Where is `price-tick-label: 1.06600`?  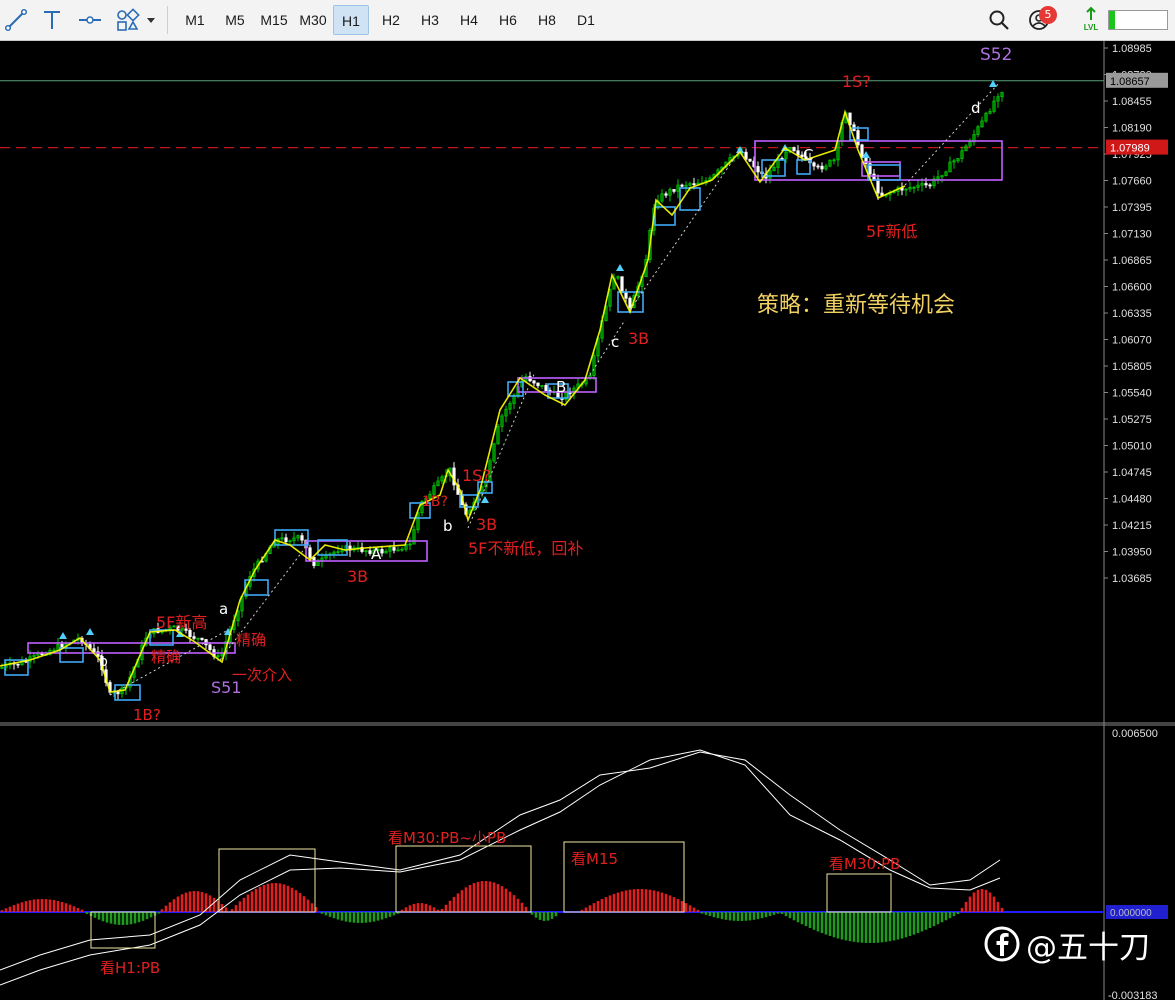
price-tick-label: 1.06600 is located at coordinates (1132, 288).